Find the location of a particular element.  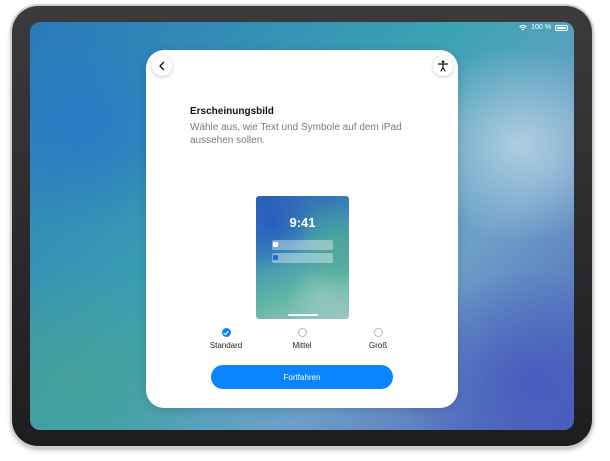

option-label-gross: Groß is located at coordinates (378, 345).